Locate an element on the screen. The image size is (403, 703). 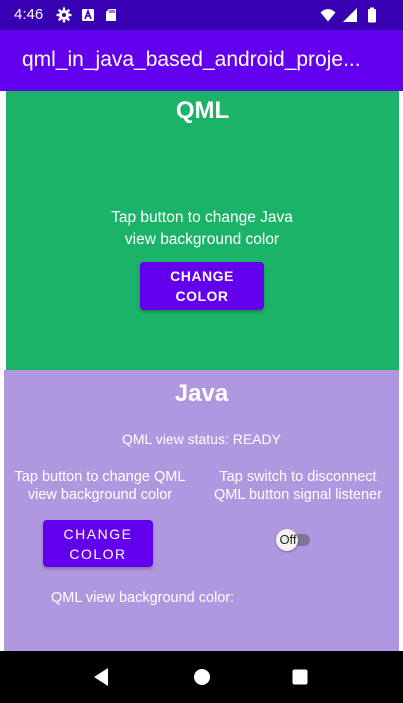
navigation-bar is located at coordinates (201, 677).